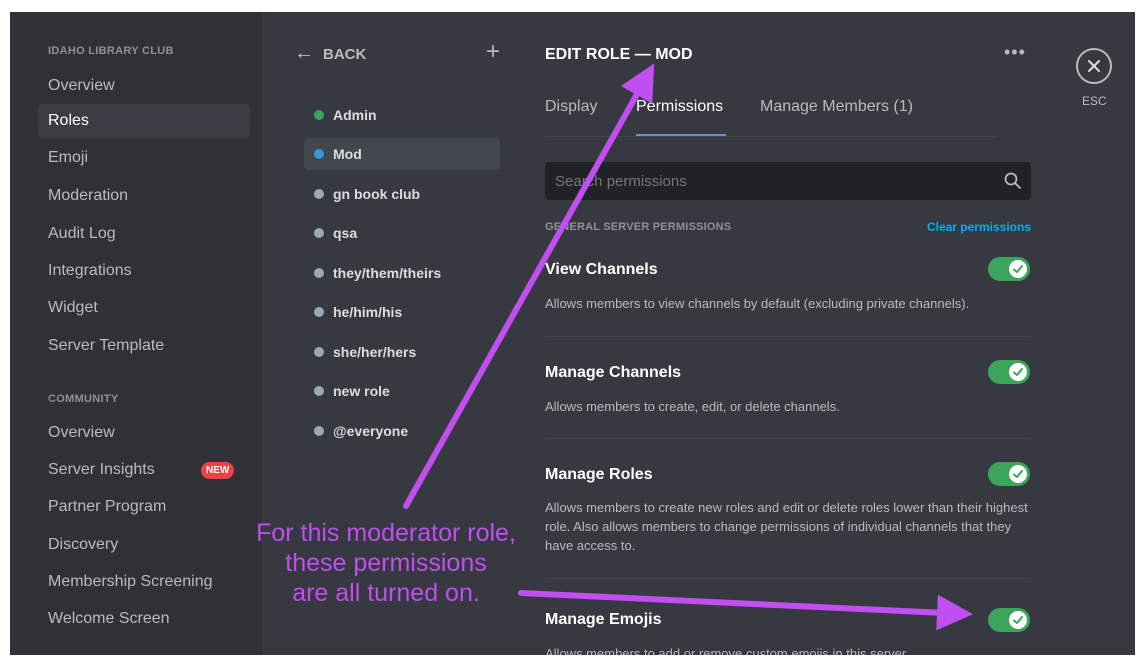 The height and width of the screenshot is (657, 1137). I want to click on annotation-arrow-right, so click(745, 610).